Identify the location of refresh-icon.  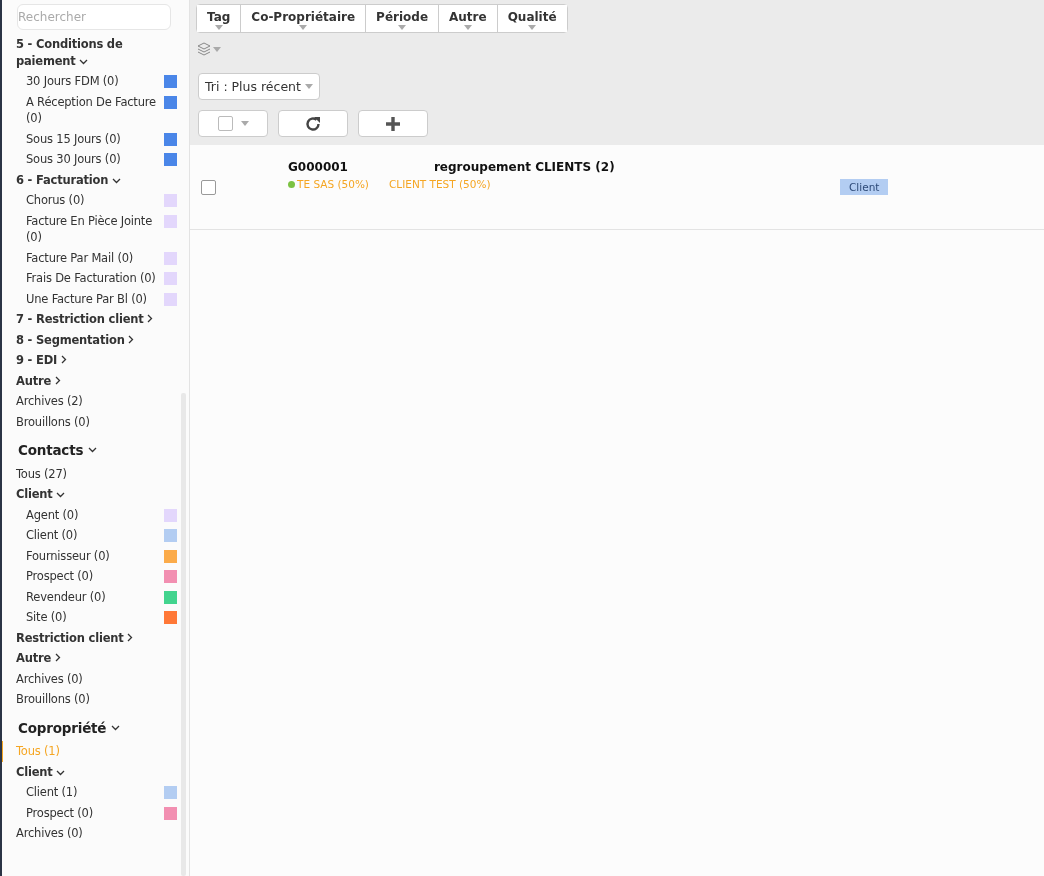
(313, 123).